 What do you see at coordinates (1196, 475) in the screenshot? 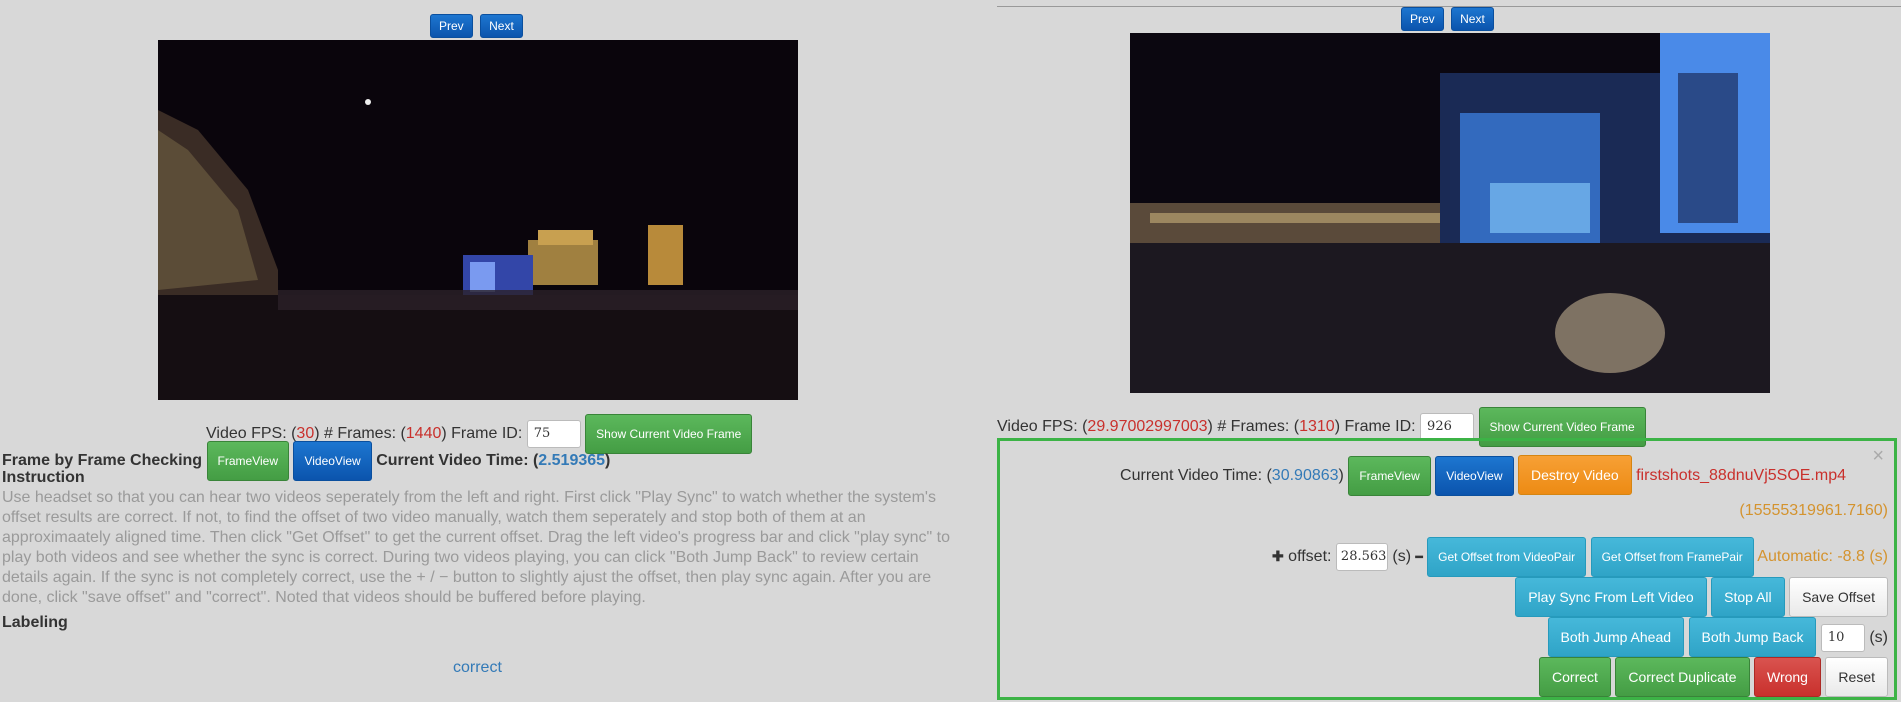
I see `right-current-time-prefix: Current Video Time: (` at bounding box center [1196, 475].